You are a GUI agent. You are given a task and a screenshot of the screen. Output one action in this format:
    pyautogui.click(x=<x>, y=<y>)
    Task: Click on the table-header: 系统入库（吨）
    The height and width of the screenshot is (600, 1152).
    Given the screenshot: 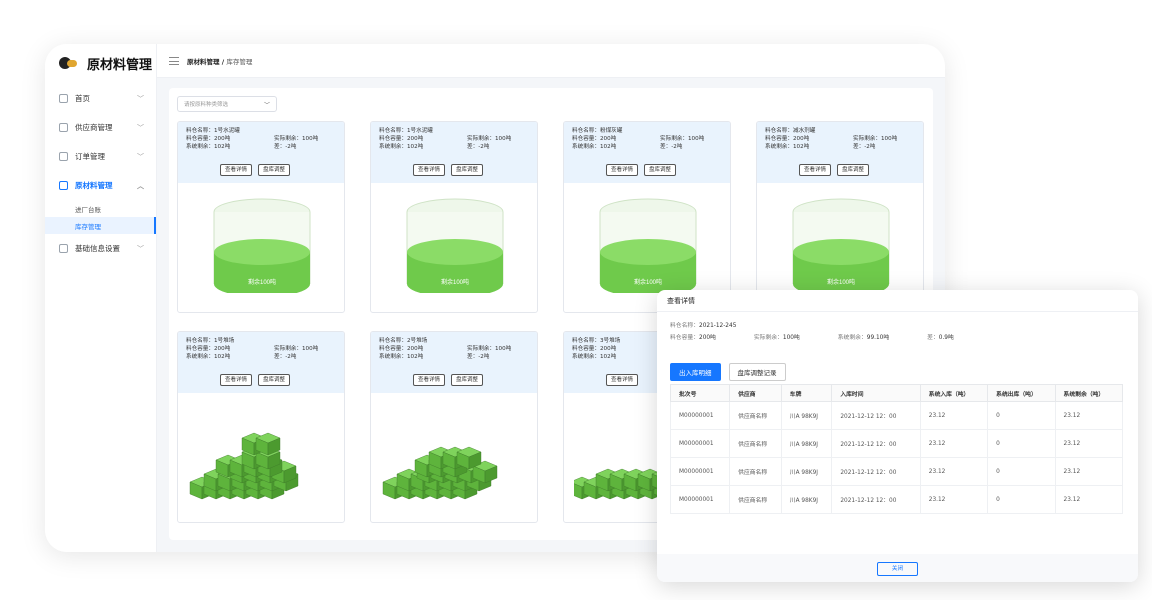 What is the action you would take?
    pyautogui.click(x=954, y=393)
    